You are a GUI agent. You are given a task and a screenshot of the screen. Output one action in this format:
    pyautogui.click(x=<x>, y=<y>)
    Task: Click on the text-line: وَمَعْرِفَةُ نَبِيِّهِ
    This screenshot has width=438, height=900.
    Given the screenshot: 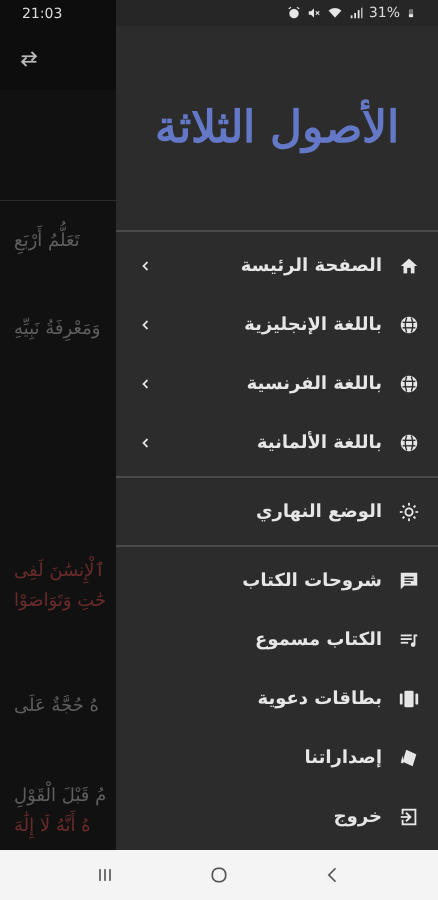 What is the action you would take?
    pyautogui.click(x=57, y=329)
    